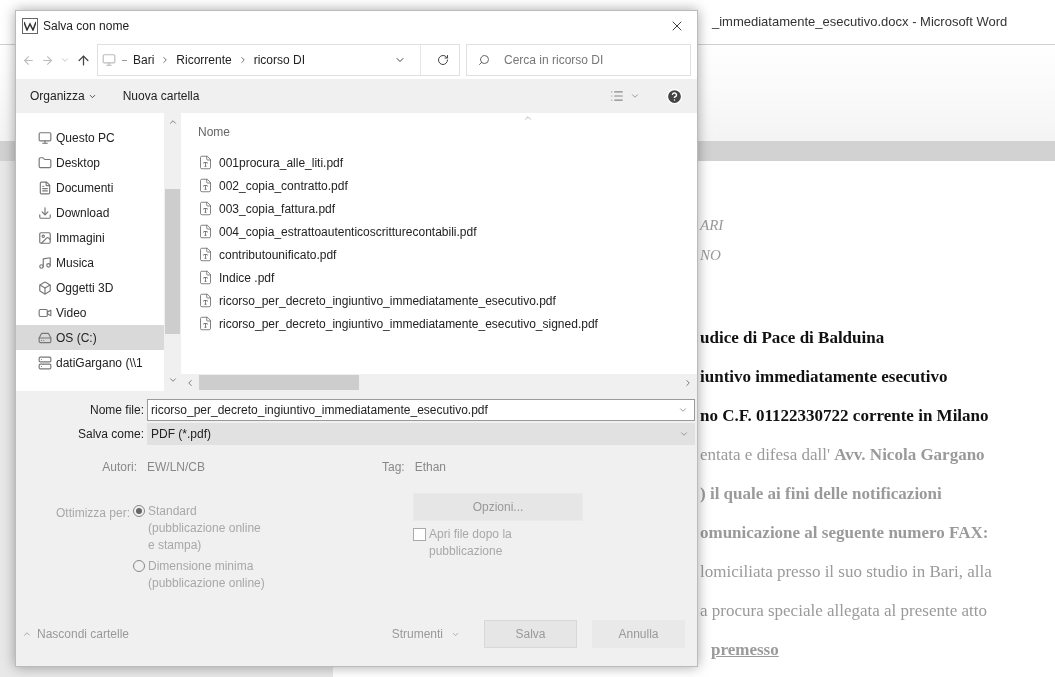 The image size is (1055, 677). I want to click on file-name-label: Nome file:, so click(116, 410).